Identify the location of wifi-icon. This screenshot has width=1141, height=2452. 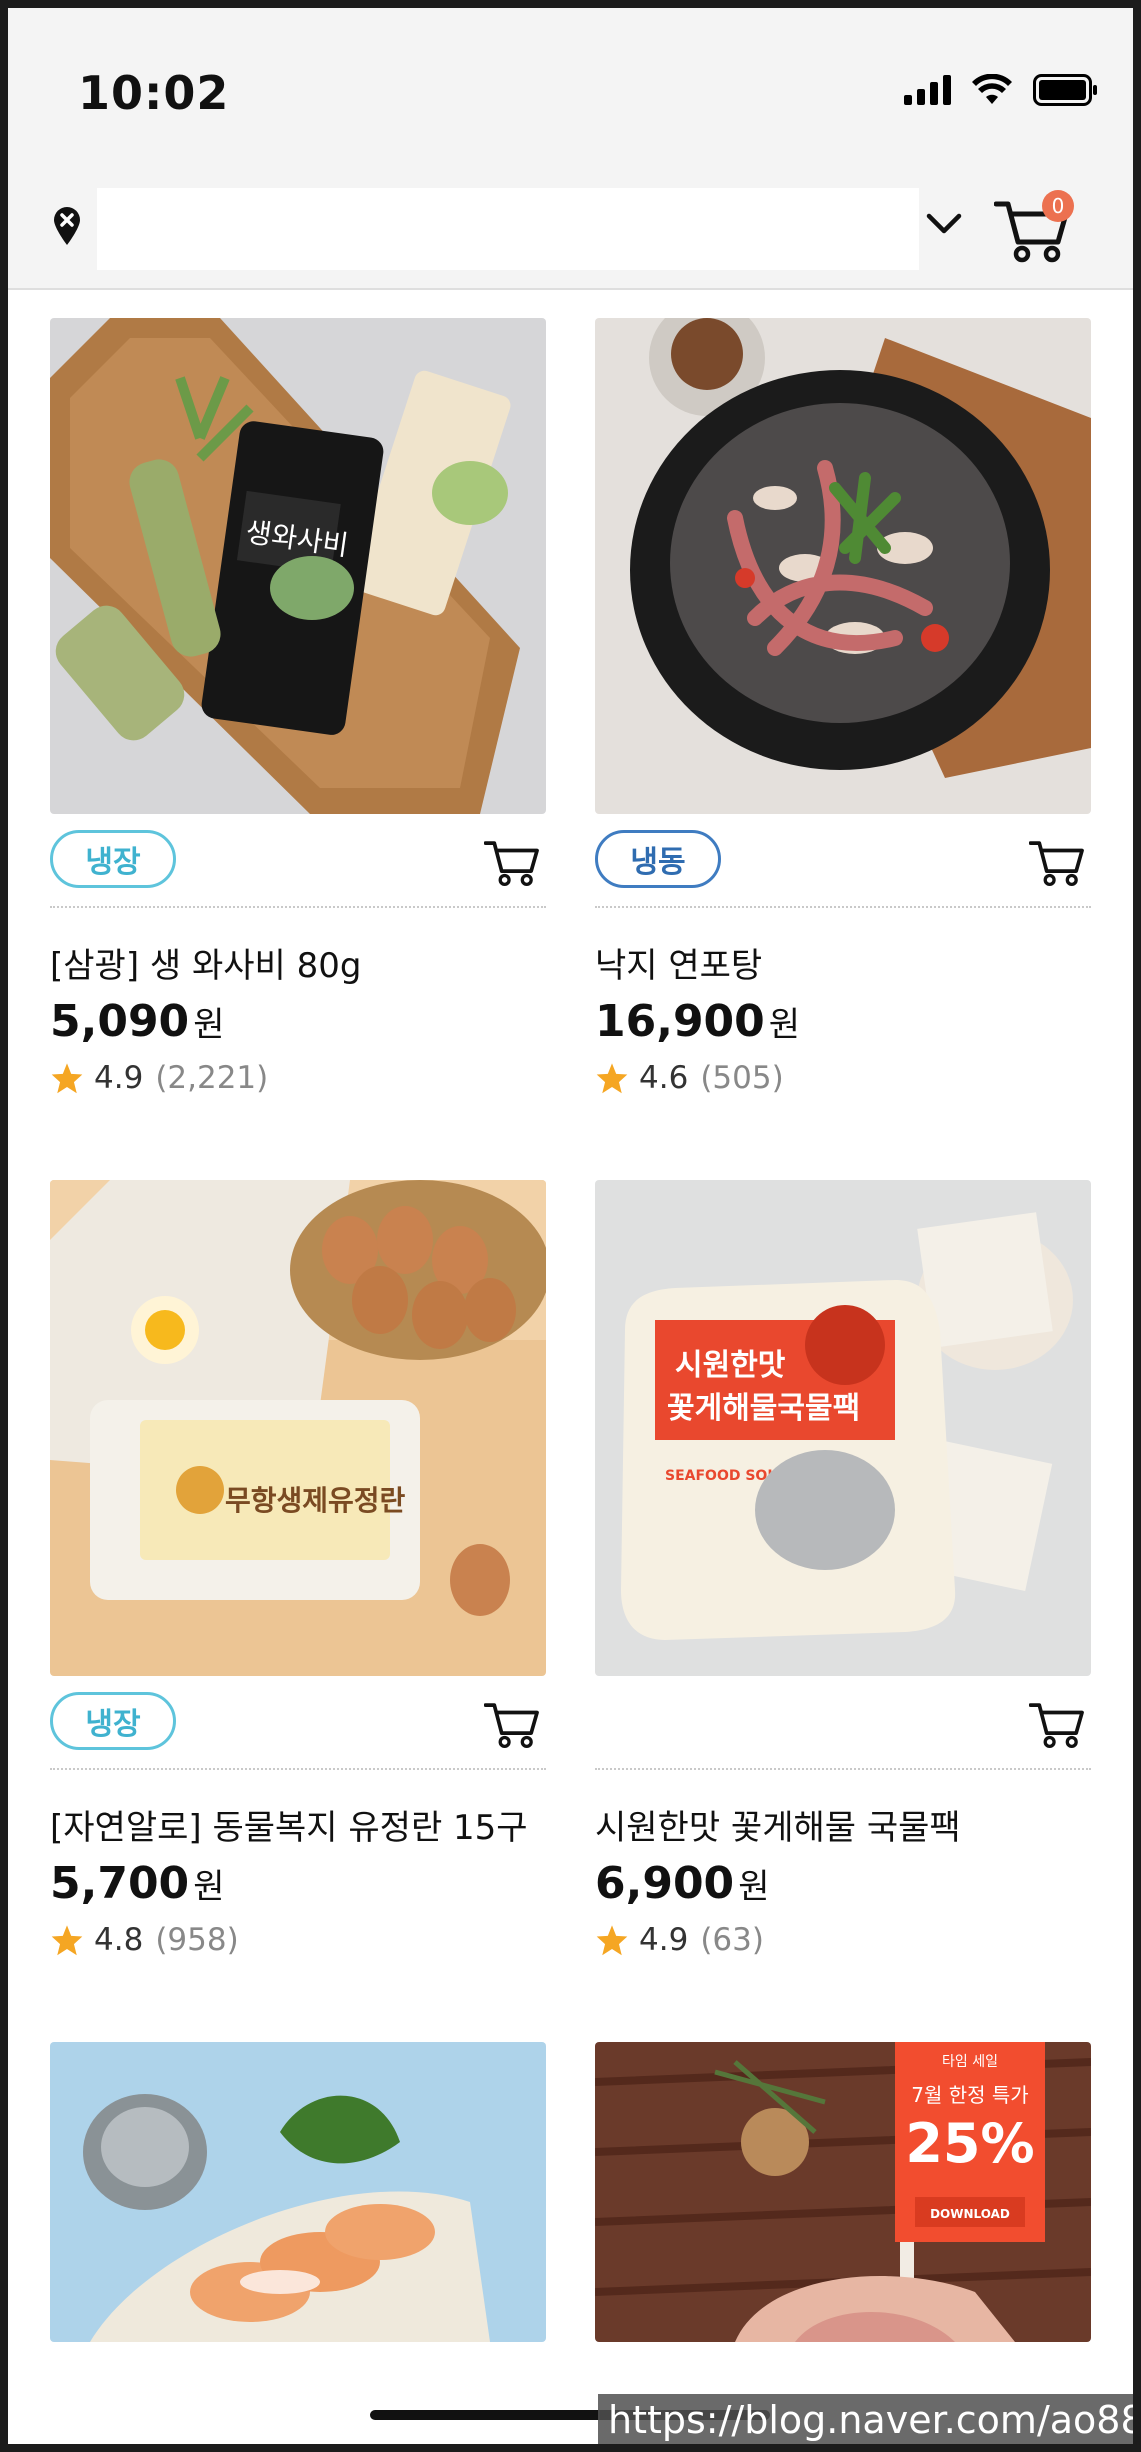
(992, 89).